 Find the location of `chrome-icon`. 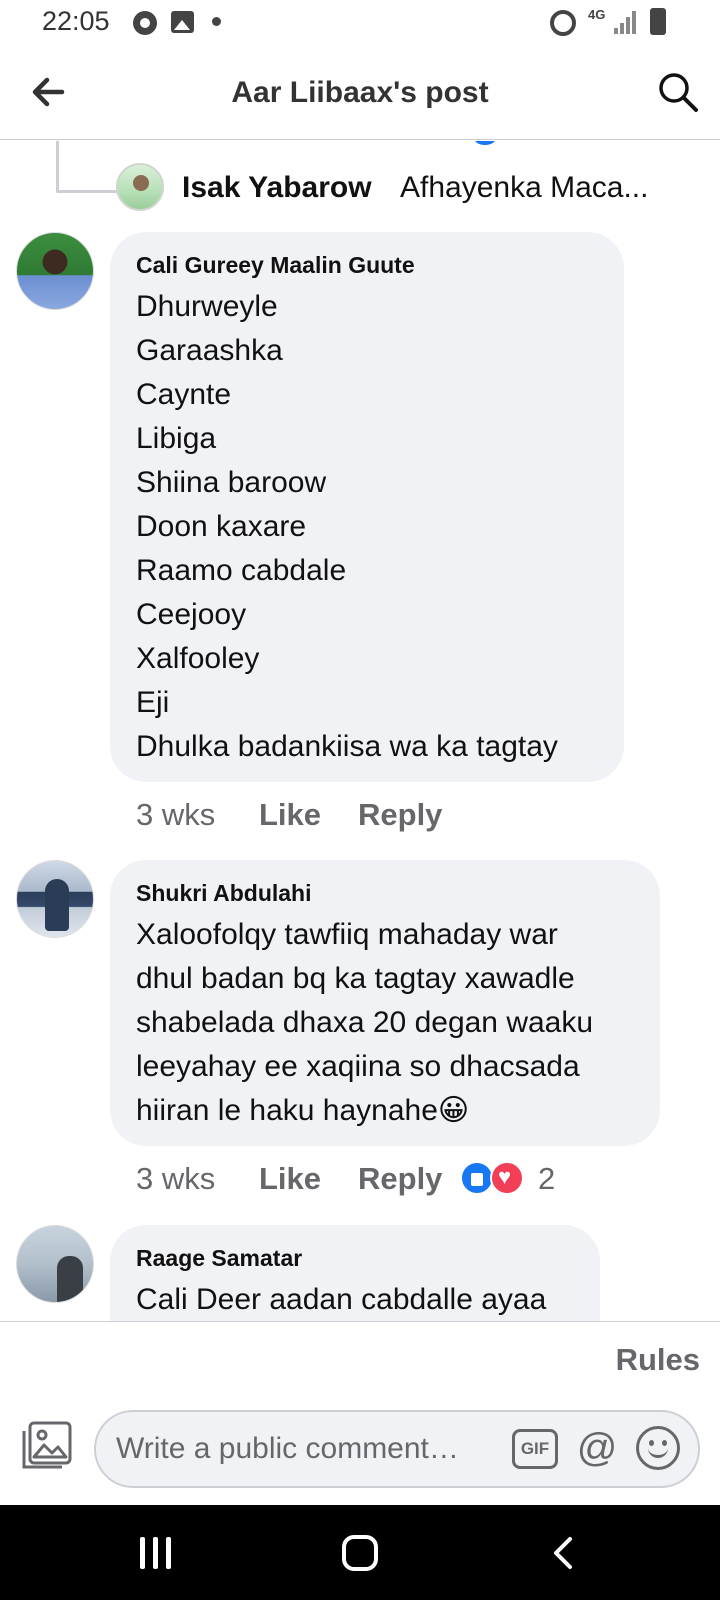

chrome-icon is located at coordinates (145, 23).